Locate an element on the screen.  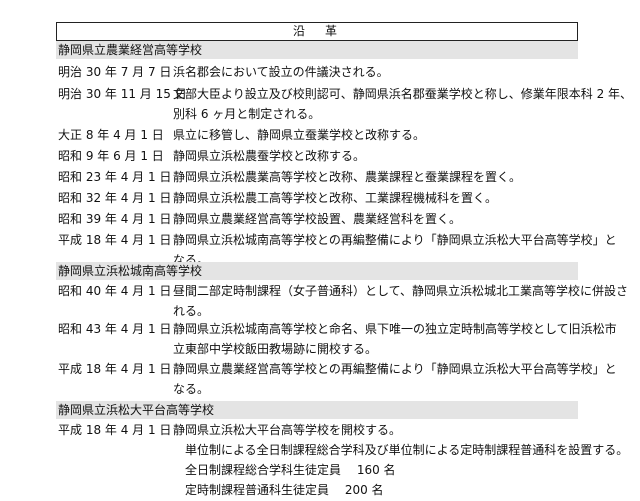
entry-date: 昭和 32 年 4 月 1 日 is located at coordinates (115, 198).